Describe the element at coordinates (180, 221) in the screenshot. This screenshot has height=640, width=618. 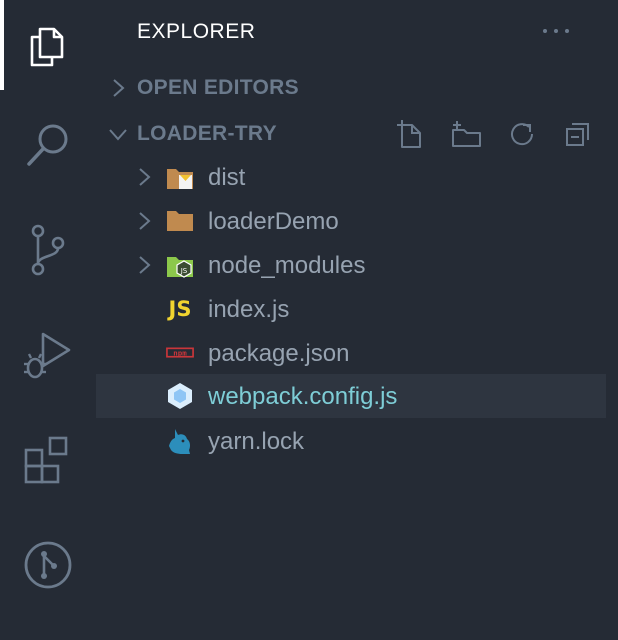
I see `folder-icon` at that location.